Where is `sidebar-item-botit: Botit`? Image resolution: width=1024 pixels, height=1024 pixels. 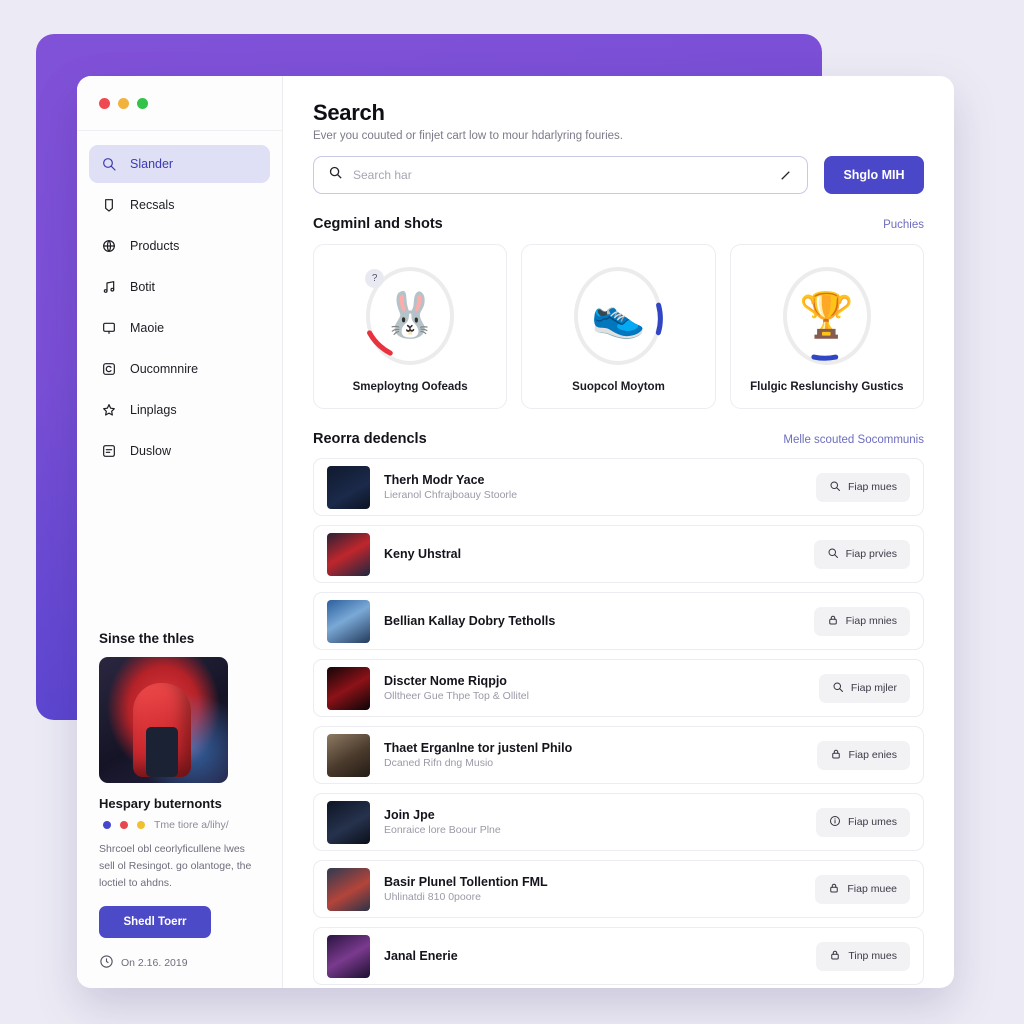 sidebar-item-botit: Botit is located at coordinates (179, 287).